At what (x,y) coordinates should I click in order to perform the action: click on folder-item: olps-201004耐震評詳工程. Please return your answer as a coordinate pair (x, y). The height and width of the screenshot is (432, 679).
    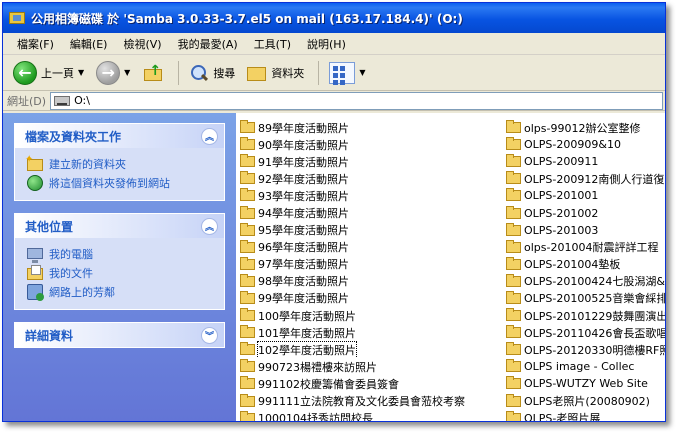
    Looking at the image, I should click on (585, 247).